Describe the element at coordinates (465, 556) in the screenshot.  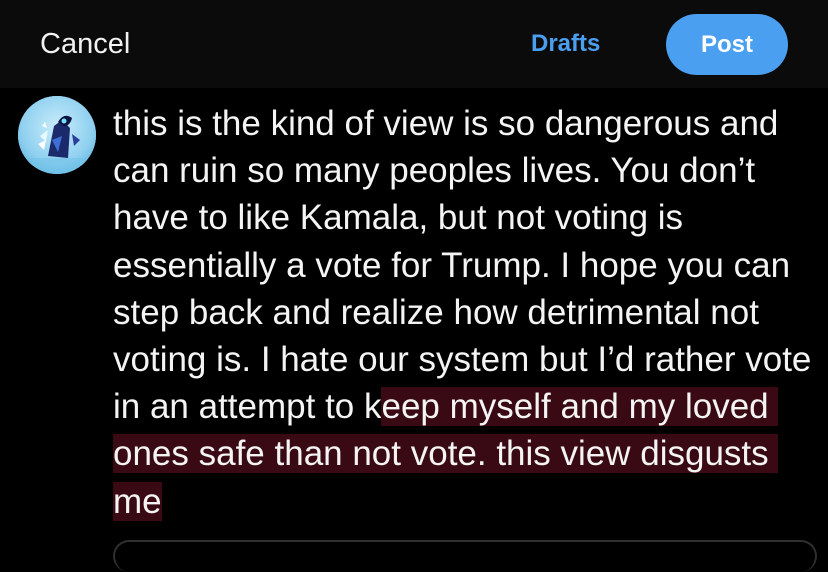
I see `attachment-area-edge` at that location.